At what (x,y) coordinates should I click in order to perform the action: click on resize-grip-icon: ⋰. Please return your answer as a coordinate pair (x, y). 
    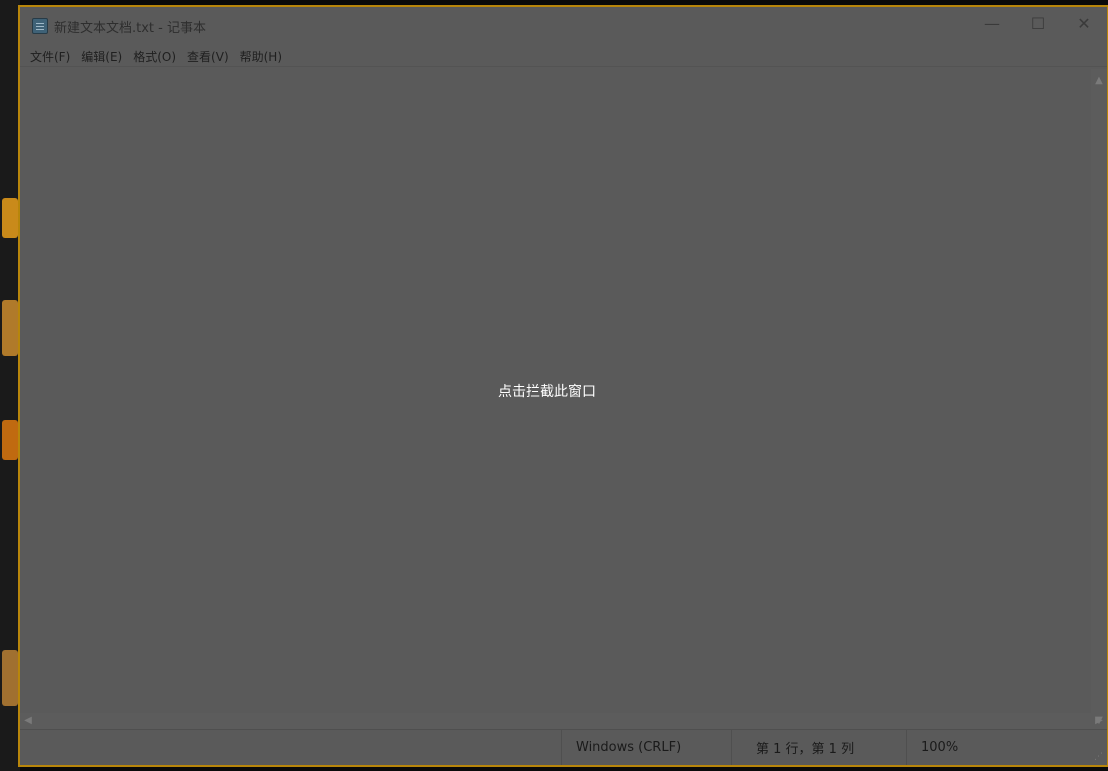
    Looking at the image, I should click on (1099, 757).